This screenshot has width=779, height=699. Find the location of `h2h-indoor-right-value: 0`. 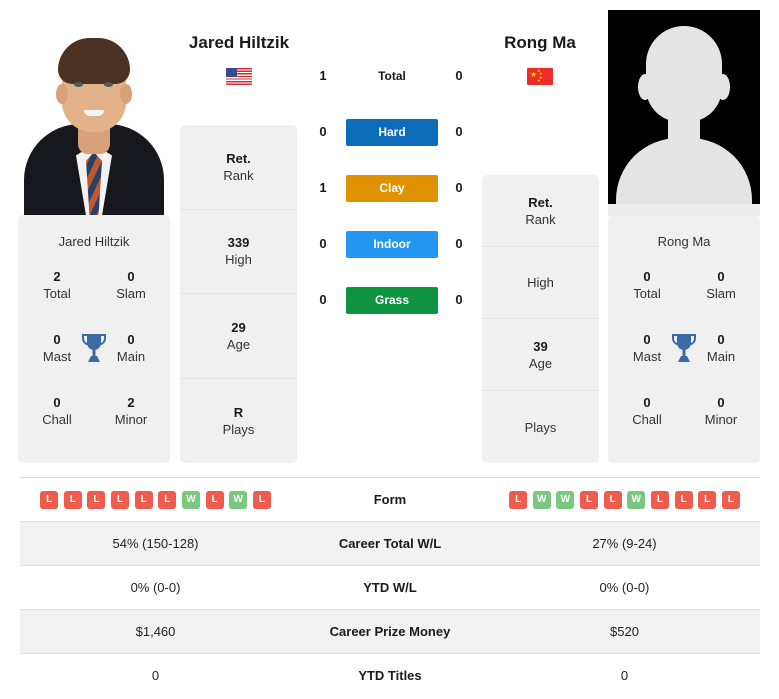

h2h-indoor-right-value: 0 is located at coordinates (459, 243).